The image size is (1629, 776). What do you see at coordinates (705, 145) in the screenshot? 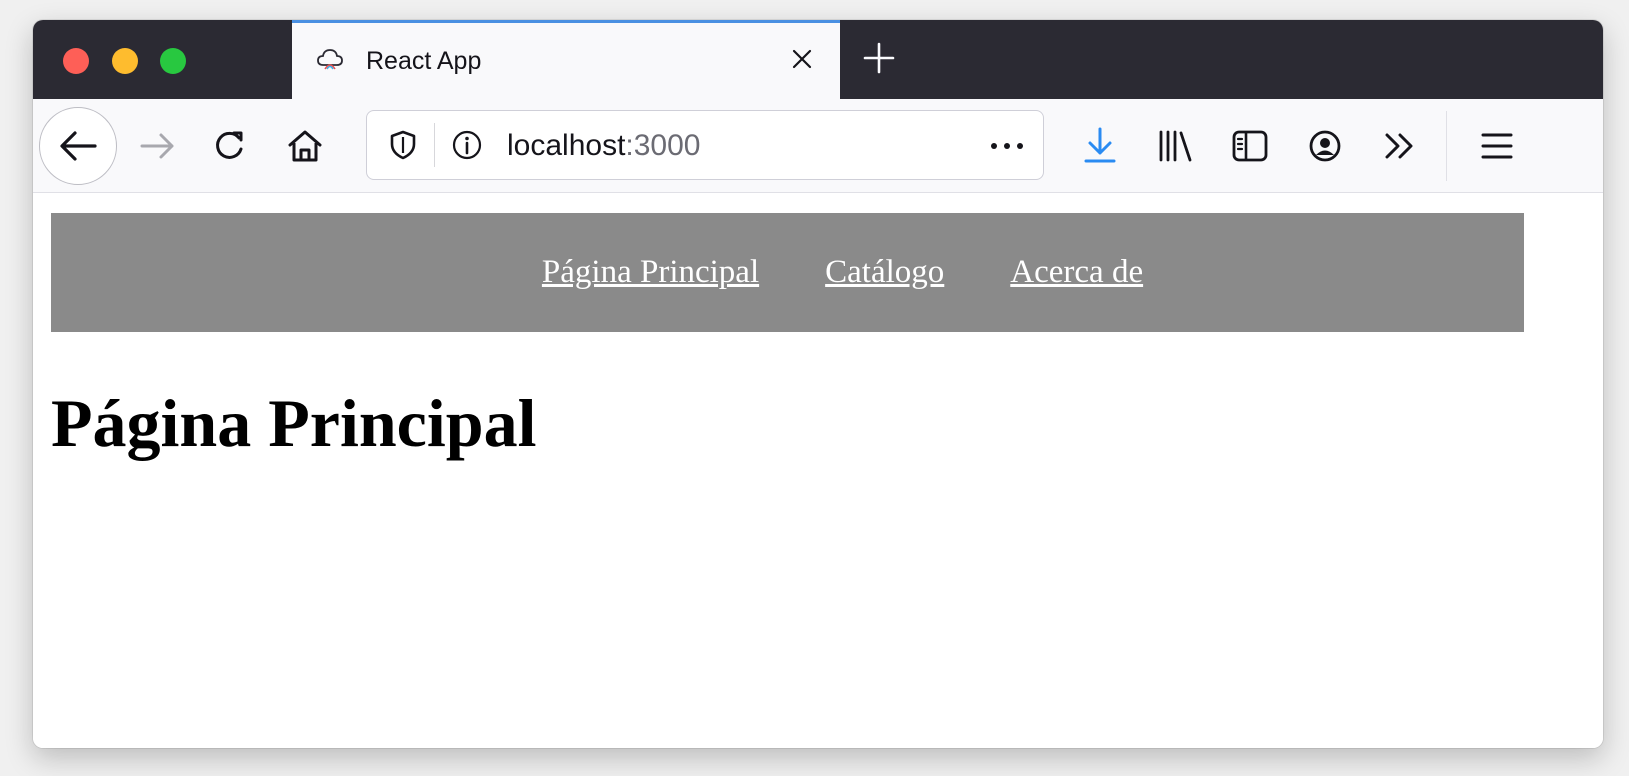
I see `url-bar: localhost:3000` at bounding box center [705, 145].